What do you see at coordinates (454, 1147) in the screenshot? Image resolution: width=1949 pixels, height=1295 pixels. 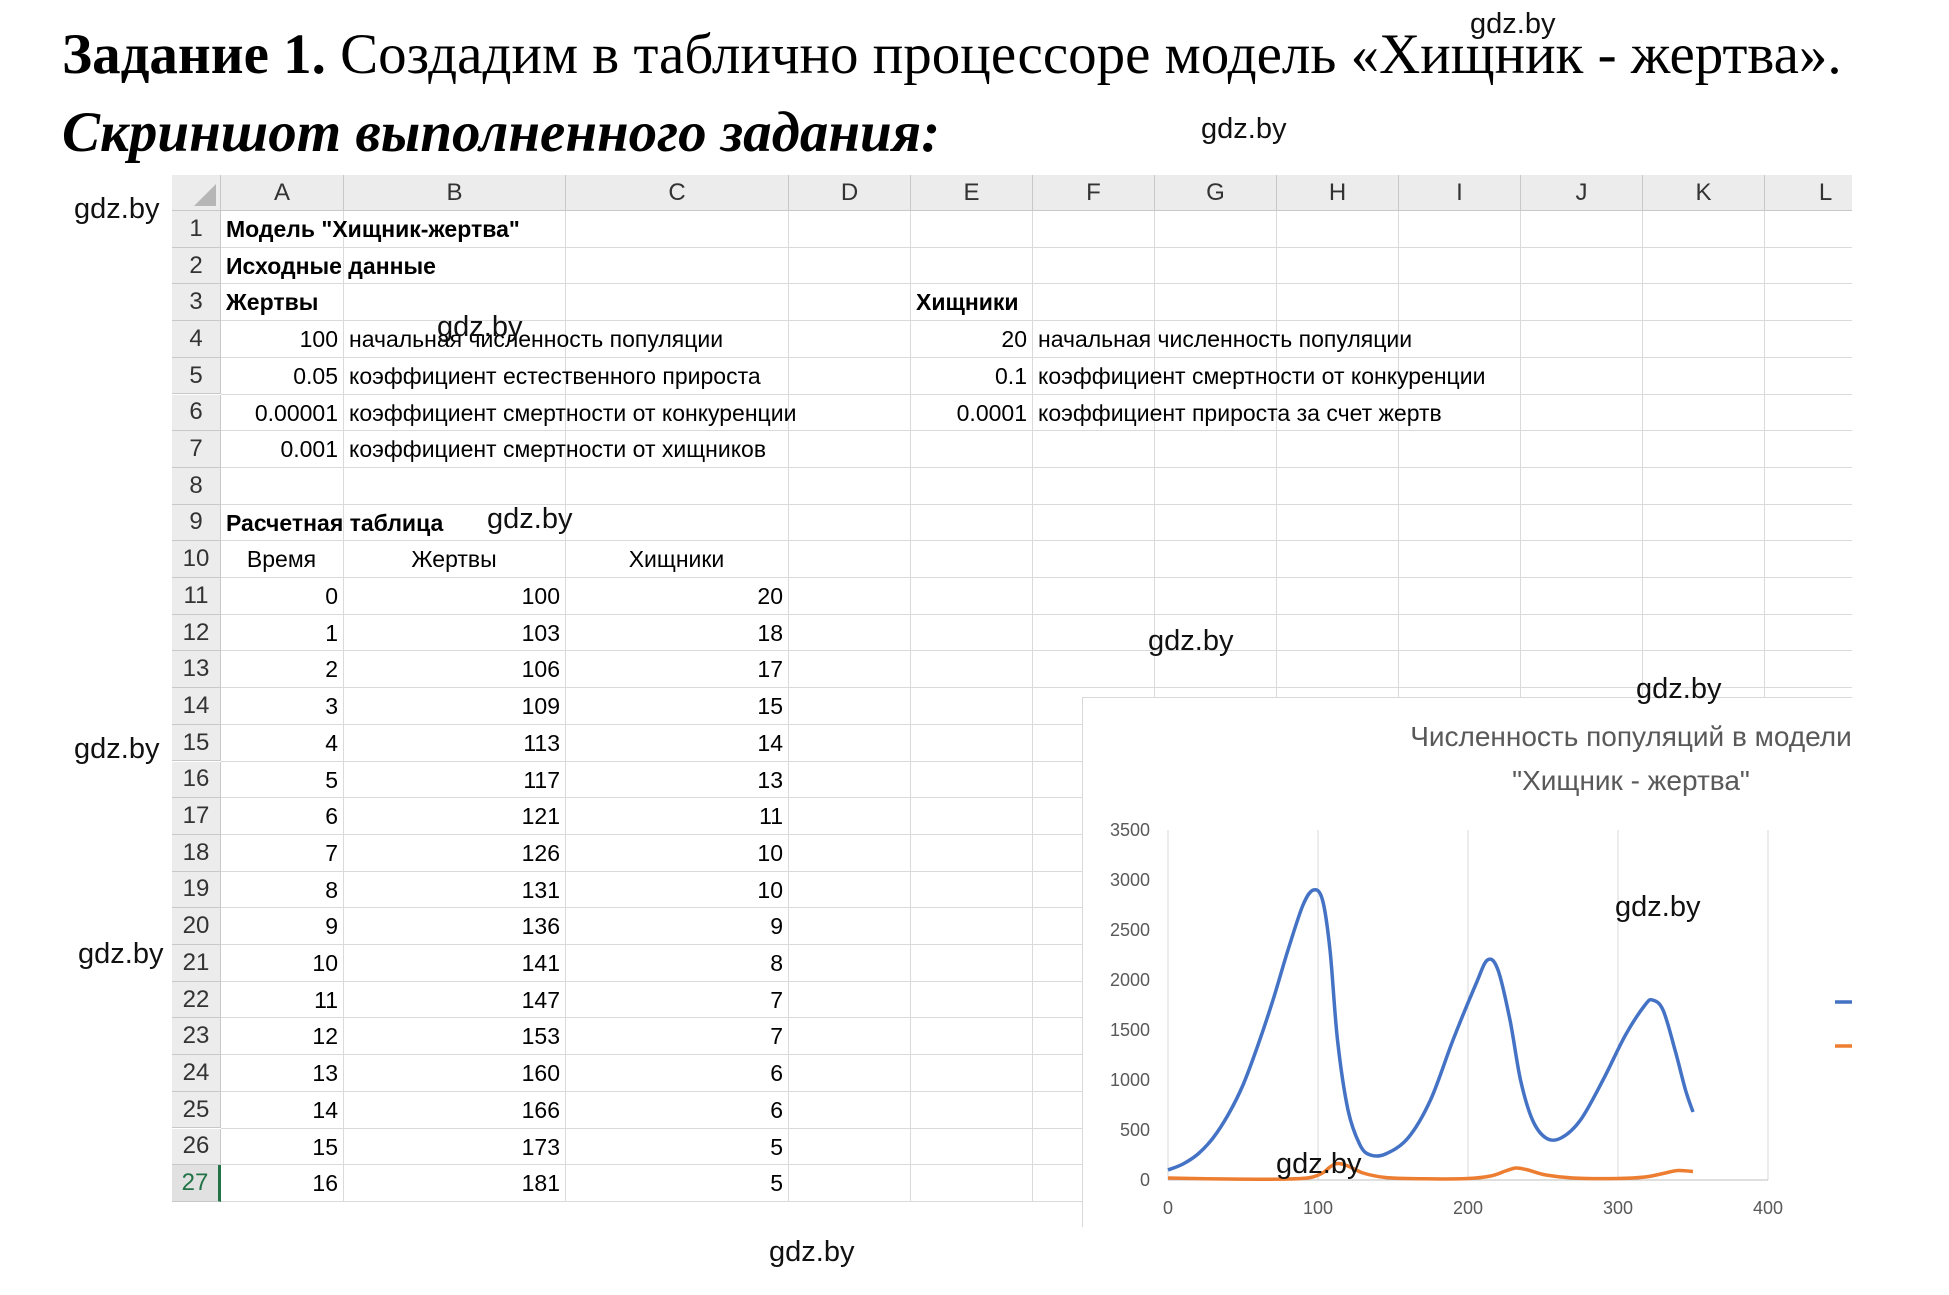 I see `cell-table-value: 173` at bounding box center [454, 1147].